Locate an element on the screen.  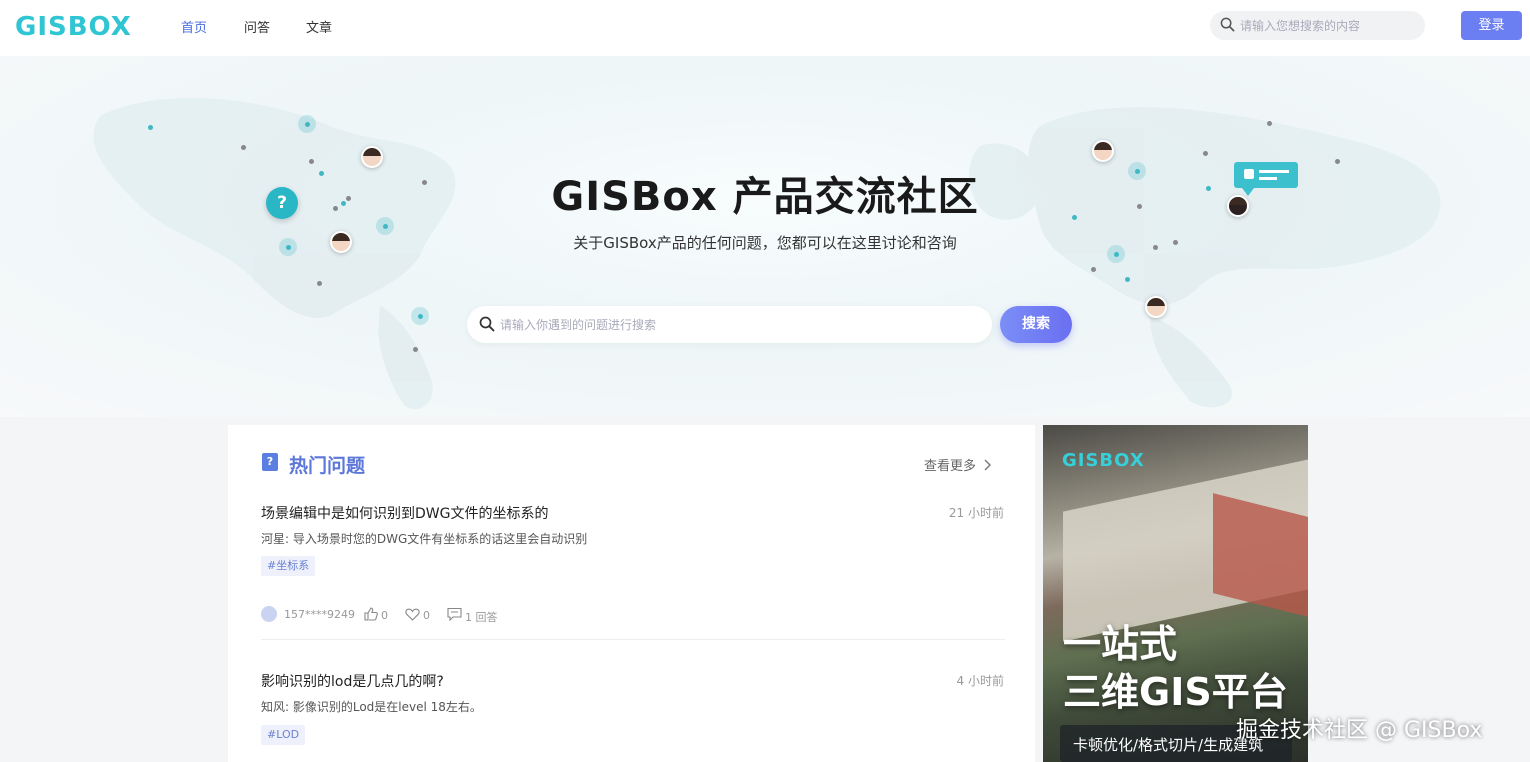
view-more-link: 查看更多 is located at coordinates (958, 464).